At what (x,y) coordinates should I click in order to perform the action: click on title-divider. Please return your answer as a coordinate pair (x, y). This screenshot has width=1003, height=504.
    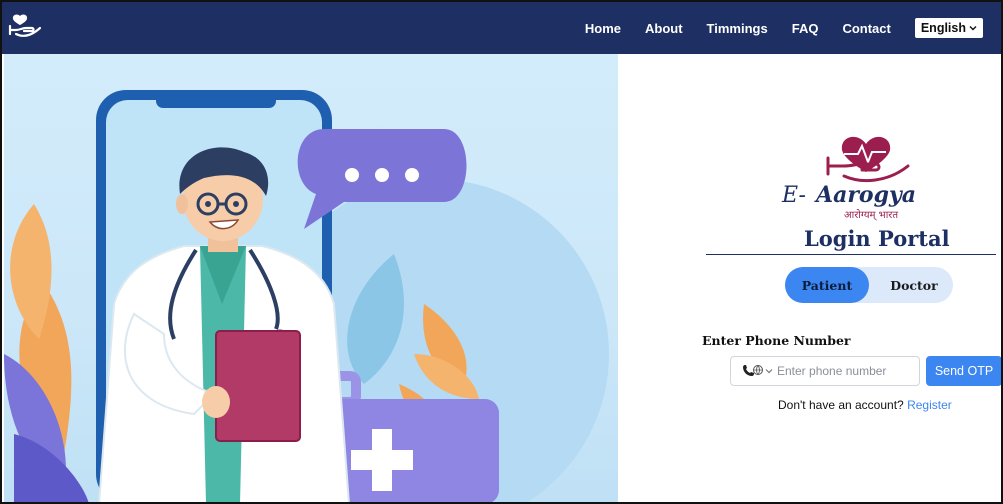
    Looking at the image, I should click on (851, 254).